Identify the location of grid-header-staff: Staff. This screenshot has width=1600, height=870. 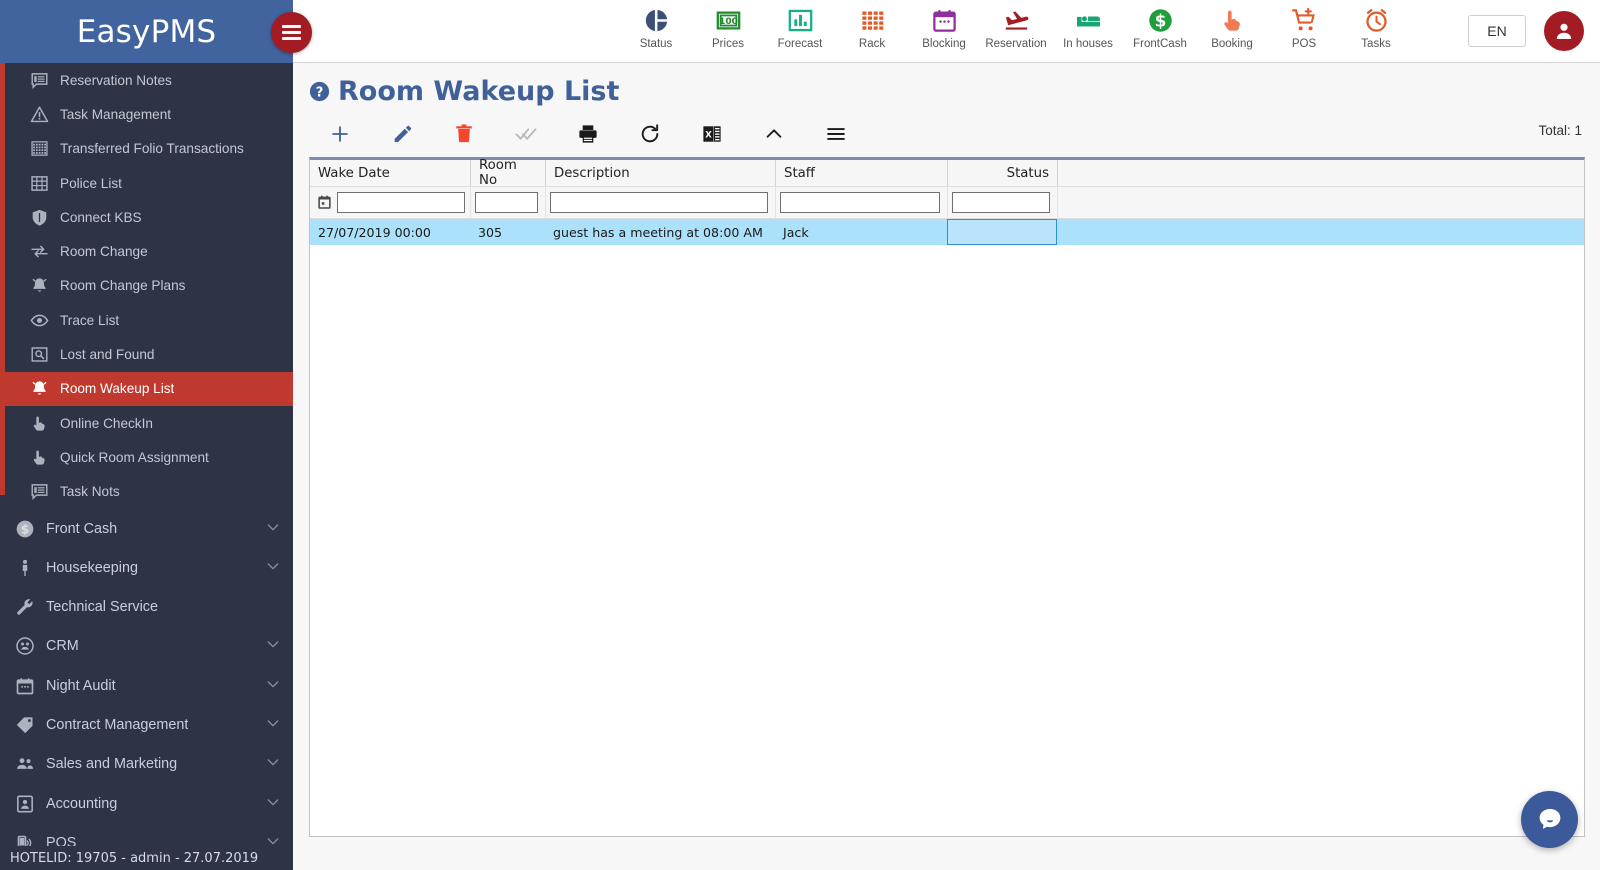
(861, 173).